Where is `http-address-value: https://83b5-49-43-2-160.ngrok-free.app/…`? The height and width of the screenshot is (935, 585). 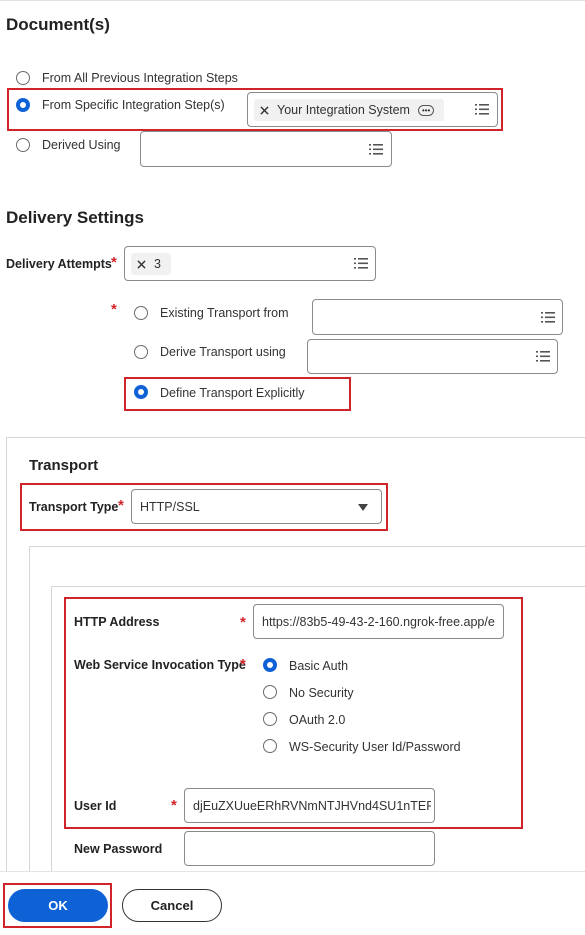
http-address-value: https://83b5-49-43-2-160.ngrok-free.app/… is located at coordinates (378, 622).